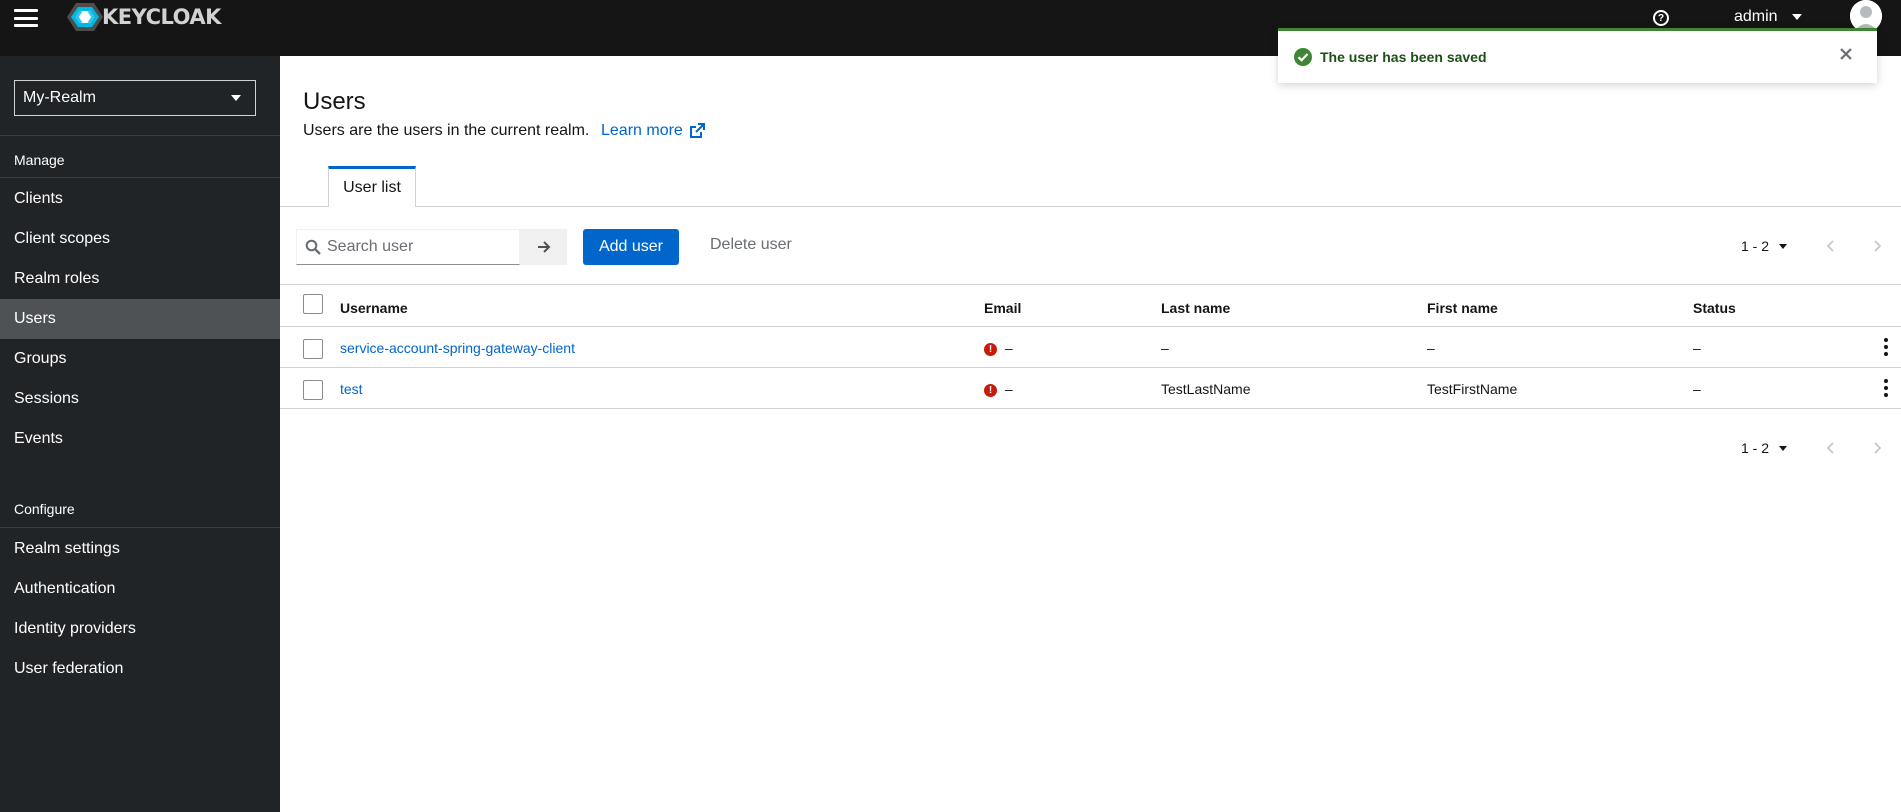  I want to click on username-link: test, so click(351, 389).